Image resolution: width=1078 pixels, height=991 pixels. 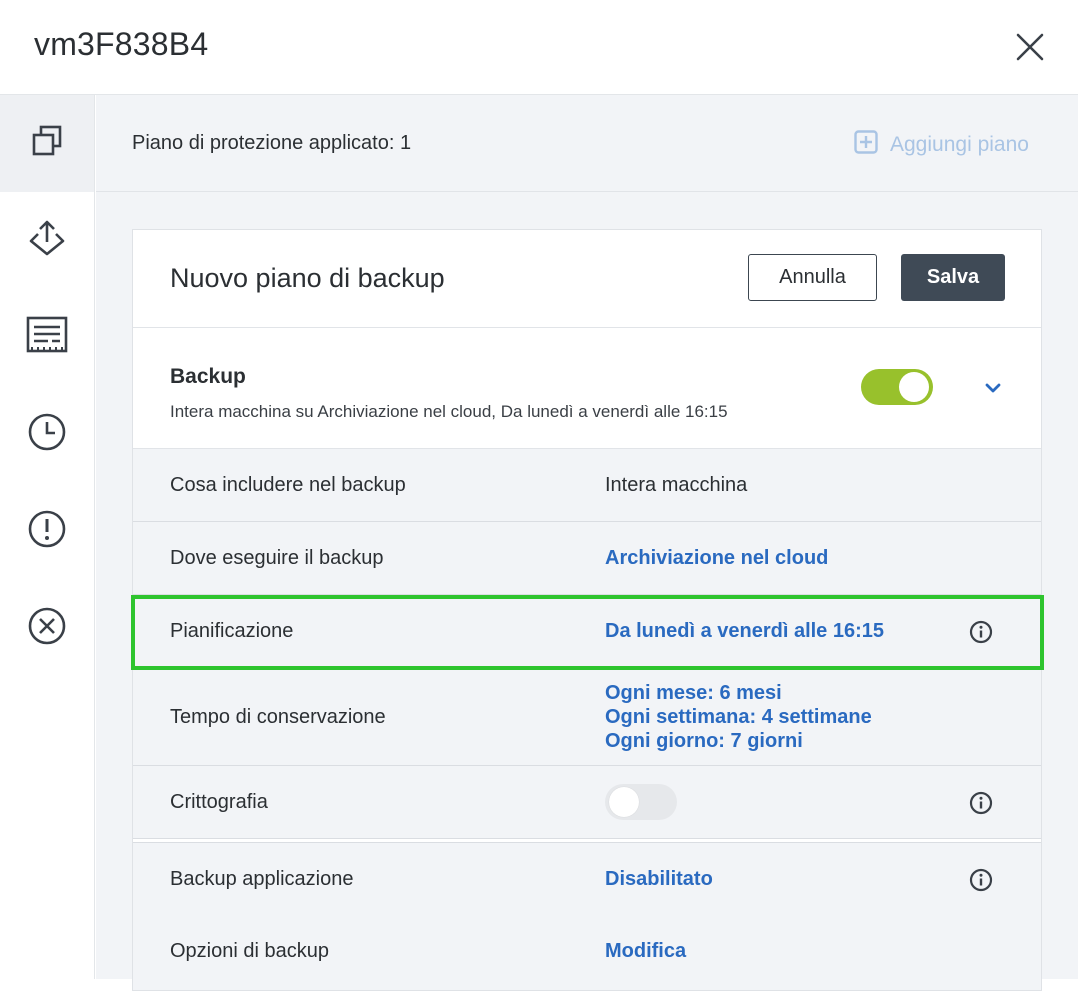 What do you see at coordinates (278, 717) in the screenshot?
I see `row-label: Tempo di conservazione` at bounding box center [278, 717].